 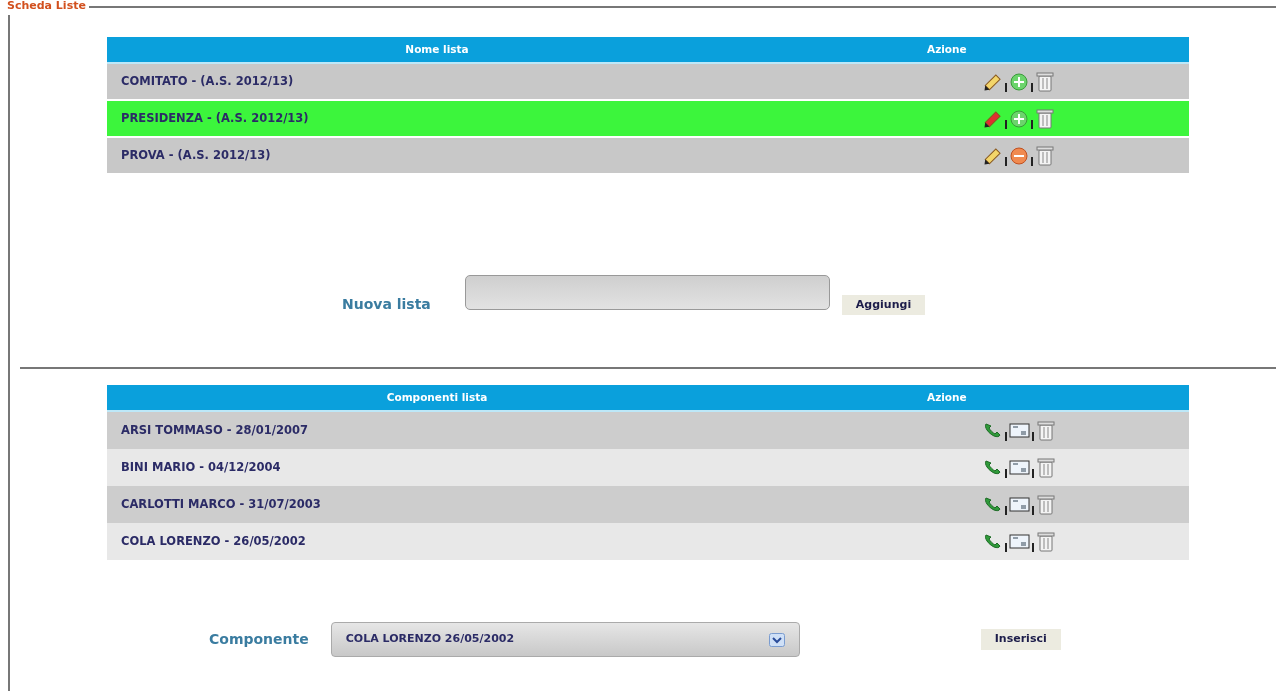 I want to click on column-header: Componenti lista, so click(x=437, y=396).